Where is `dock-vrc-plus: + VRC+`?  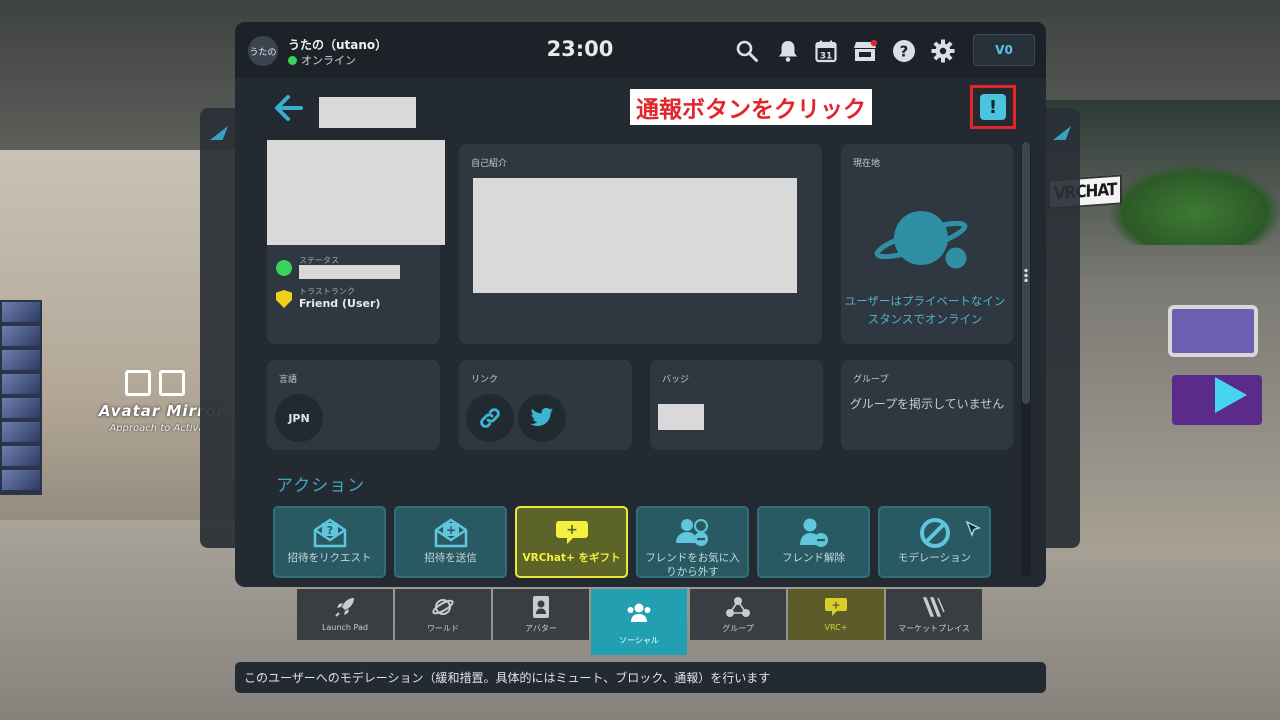 dock-vrc-plus: + VRC+ is located at coordinates (836, 614).